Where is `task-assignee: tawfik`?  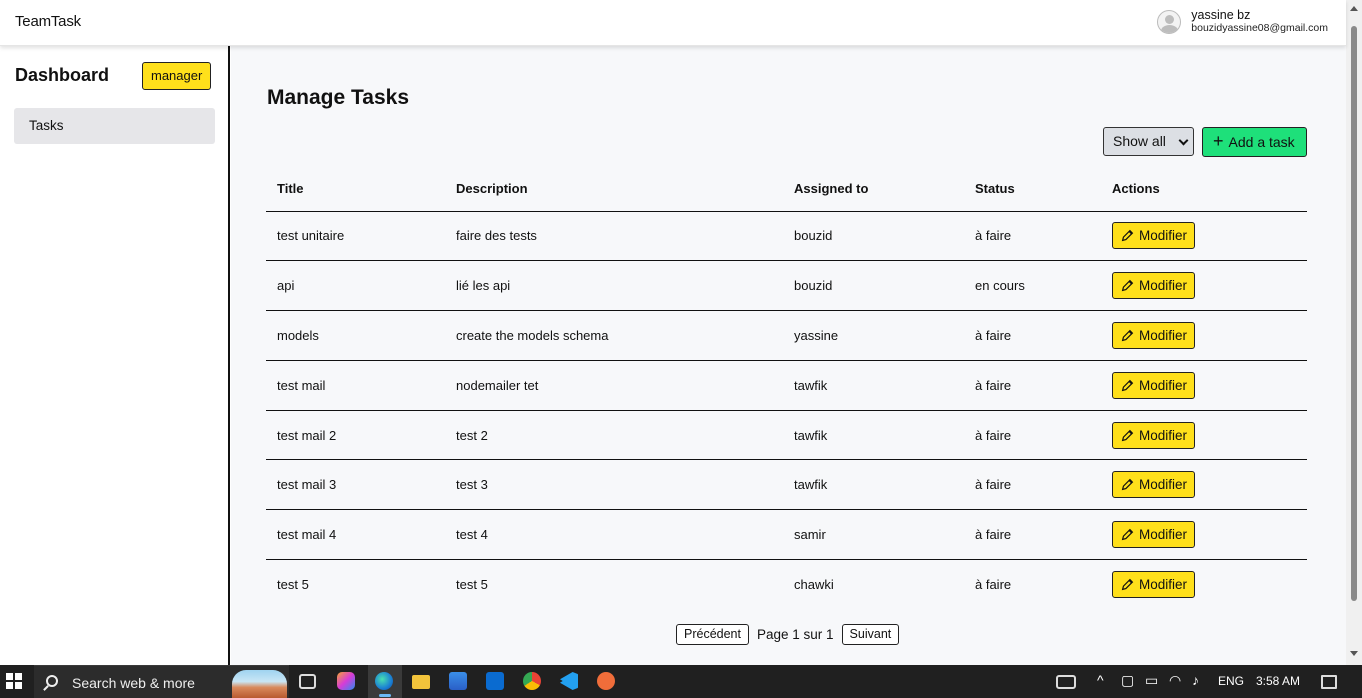
task-assignee: tawfik is located at coordinates (873, 485).